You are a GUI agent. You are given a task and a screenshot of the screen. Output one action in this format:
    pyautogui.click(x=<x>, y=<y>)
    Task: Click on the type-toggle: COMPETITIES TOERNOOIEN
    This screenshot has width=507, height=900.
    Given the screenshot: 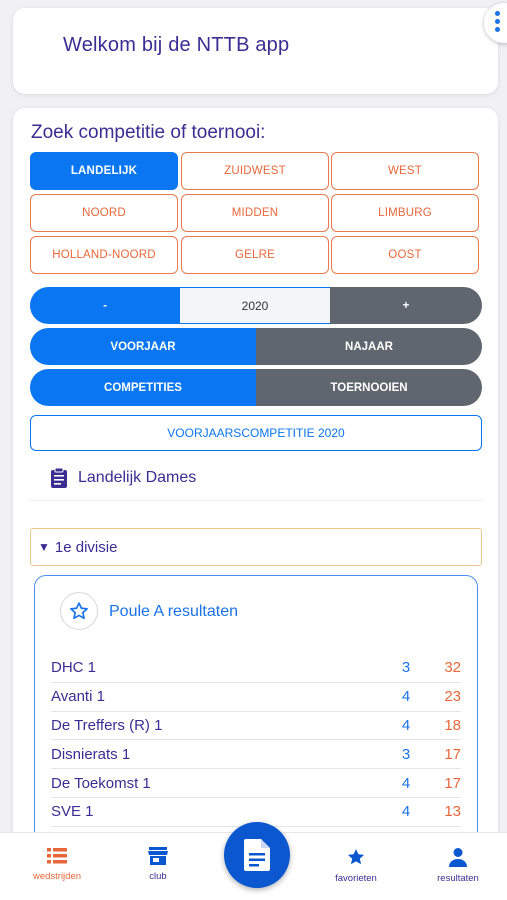 What is the action you would take?
    pyautogui.click(x=256, y=387)
    